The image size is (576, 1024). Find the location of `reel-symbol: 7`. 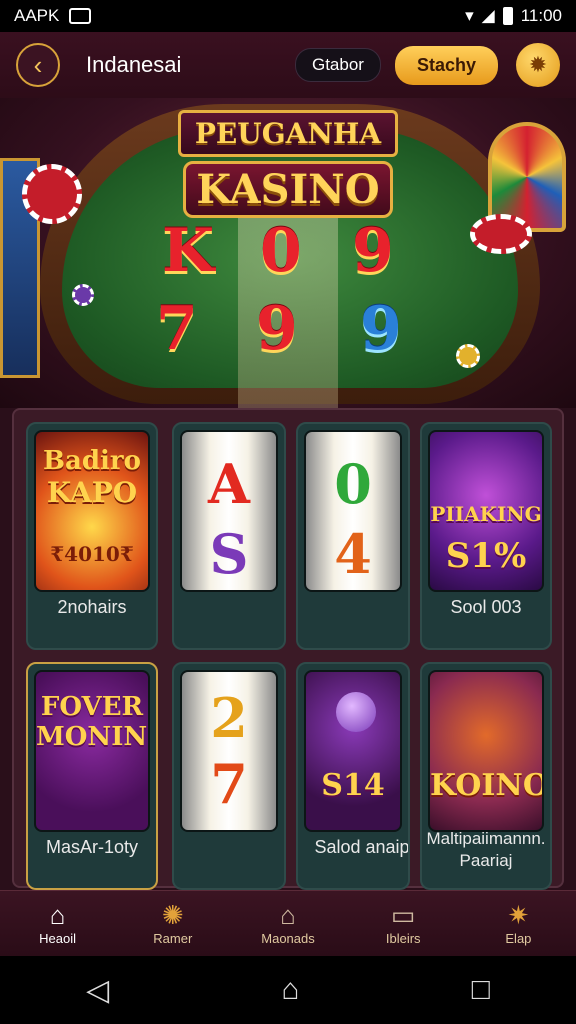

reel-symbol: 7 is located at coordinates (229, 784).